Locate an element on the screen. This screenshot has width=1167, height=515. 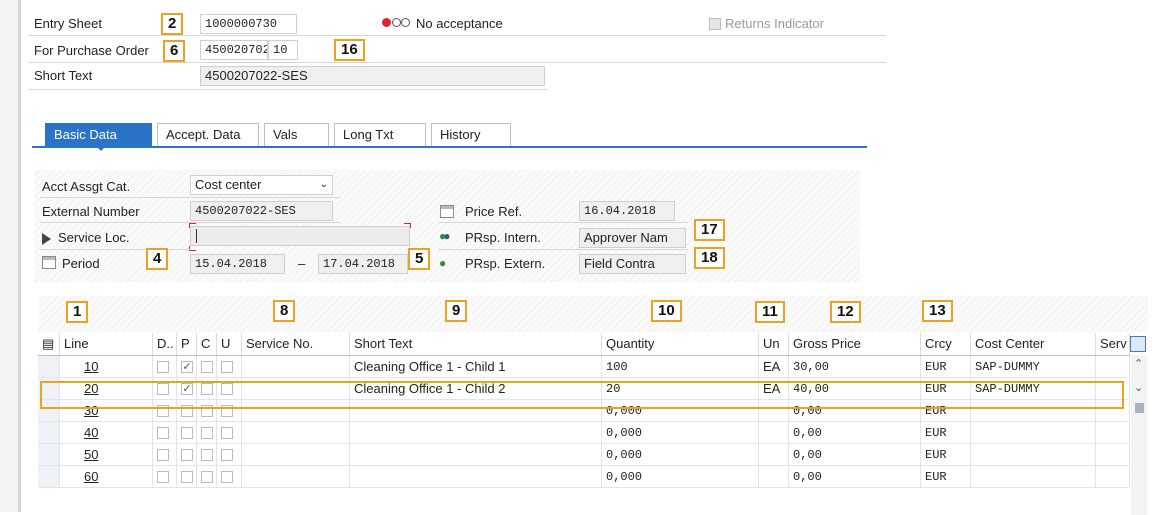
table-cell-p: ✓ is located at coordinates (187, 367).